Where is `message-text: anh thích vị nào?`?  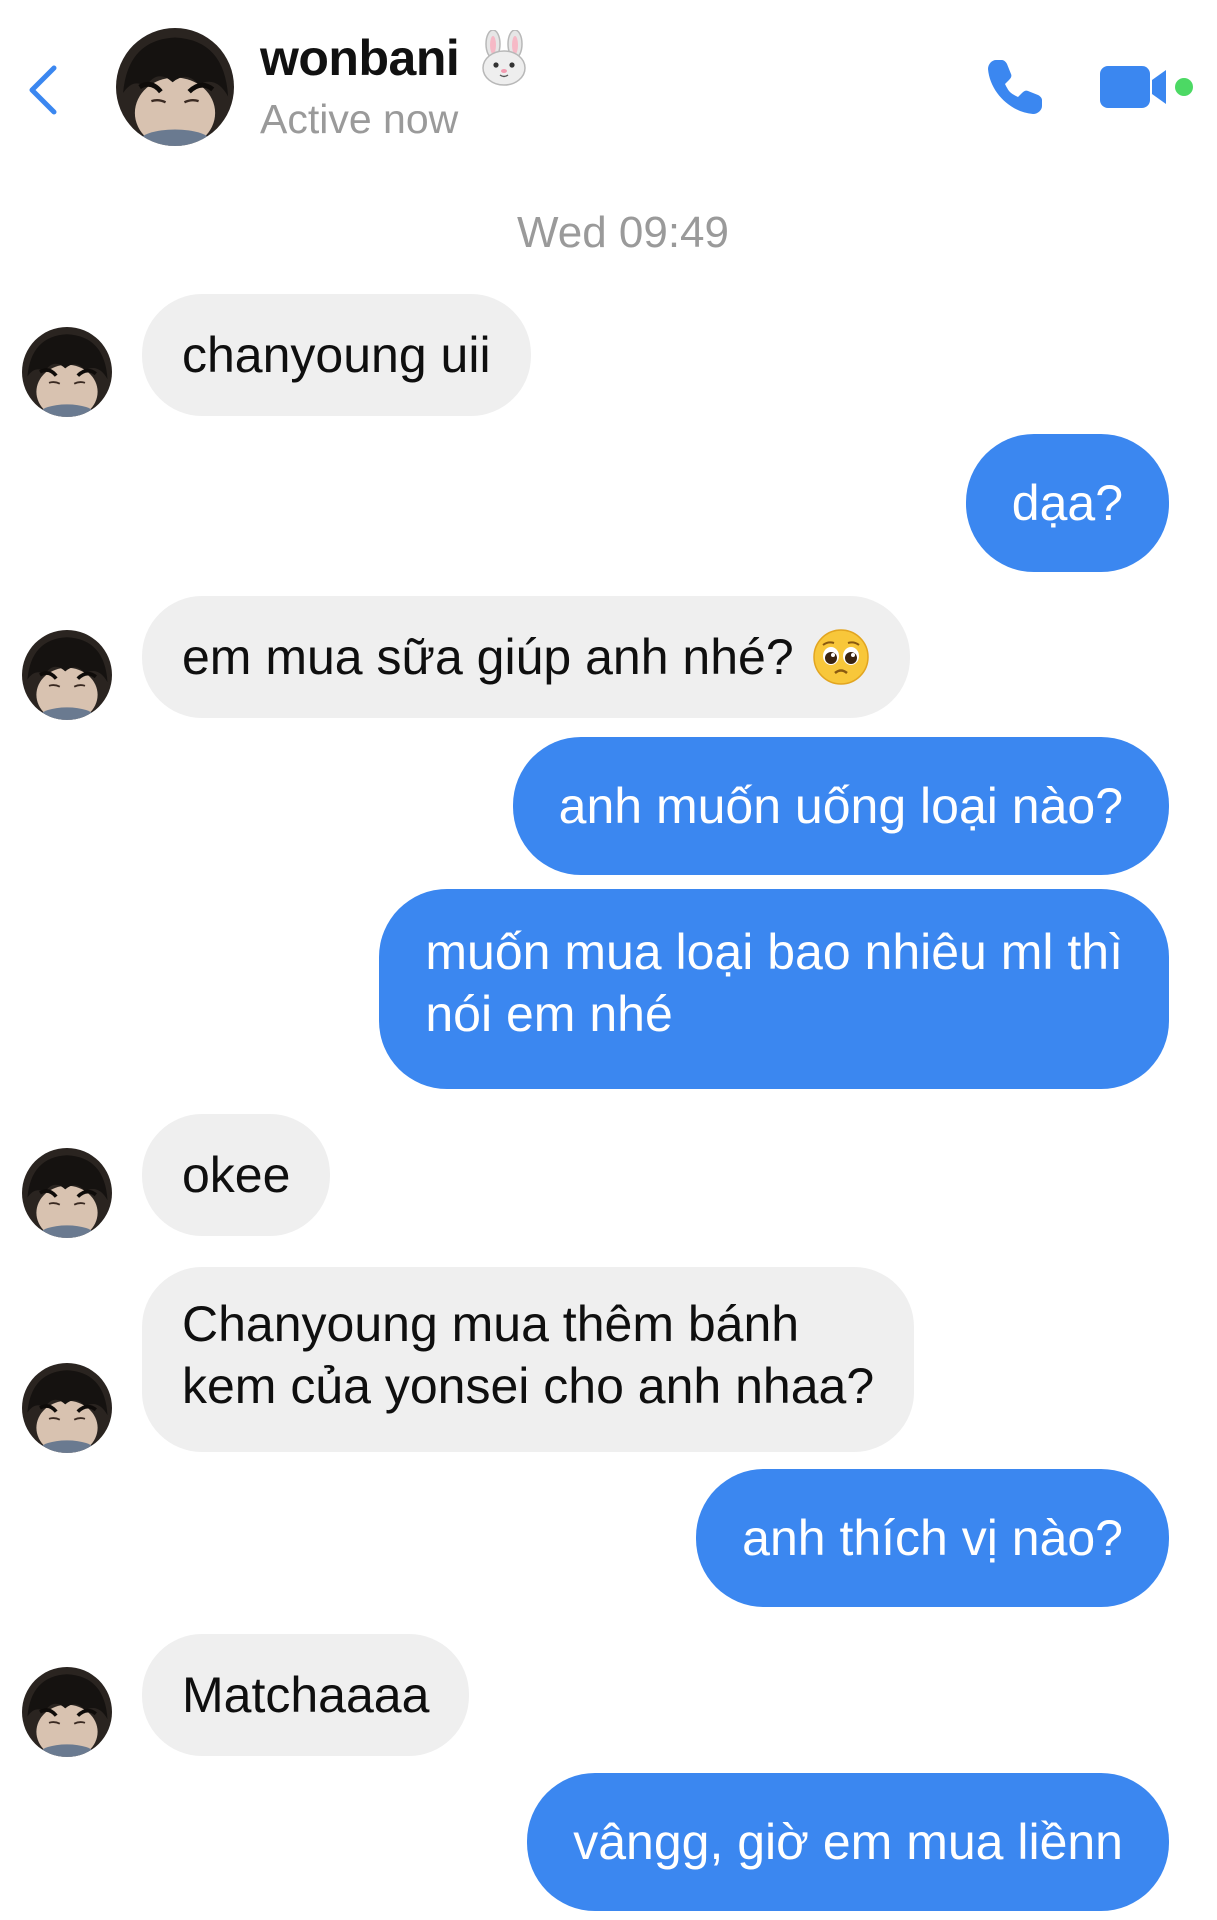 message-text: anh thích vị nào? is located at coordinates (932, 1538).